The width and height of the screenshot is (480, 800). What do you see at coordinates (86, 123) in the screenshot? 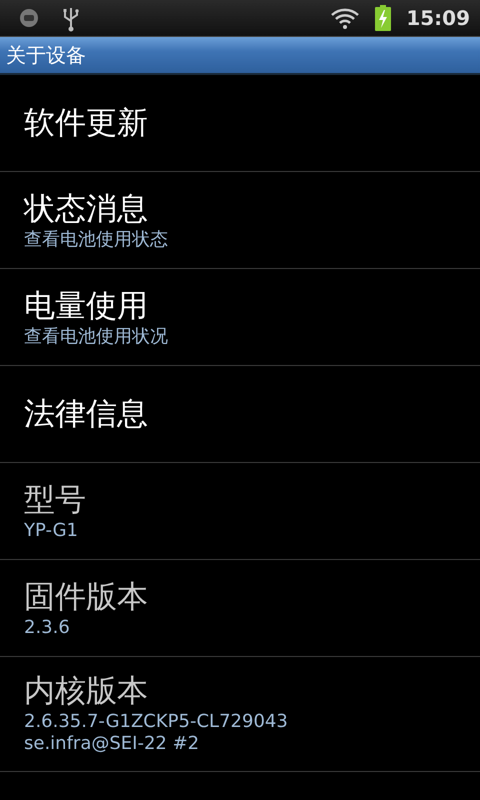
I see `item-title: 软件更新` at bounding box center [86, 123].